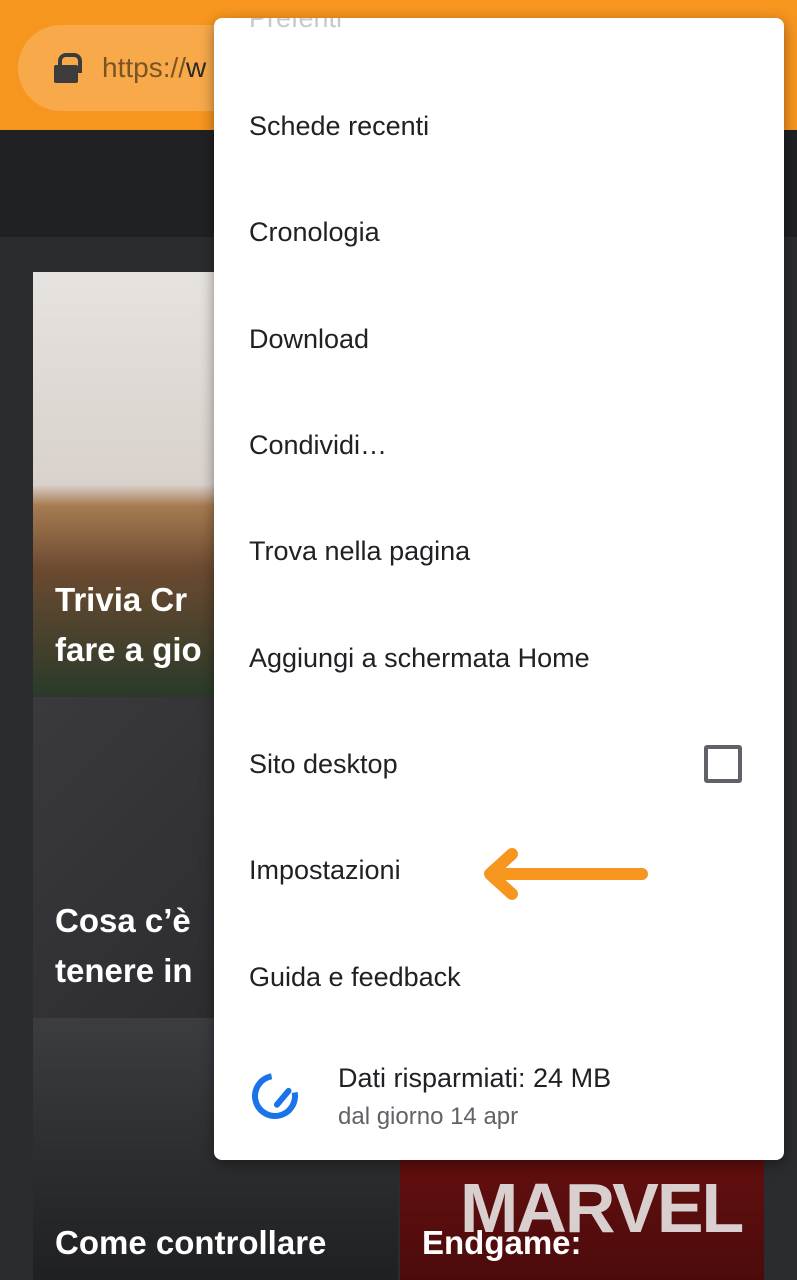  Describe the element at coordinates (499, 44) in the screenshot. I see `menu-item-preferiti: Preferiti` at that location.